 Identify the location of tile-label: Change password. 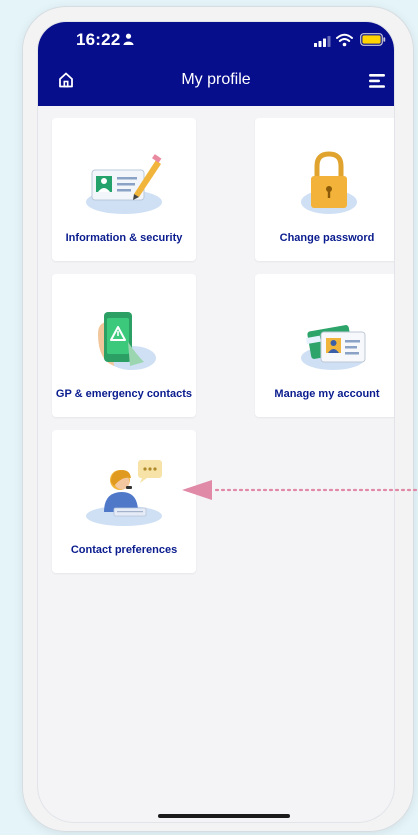
(327, 238).